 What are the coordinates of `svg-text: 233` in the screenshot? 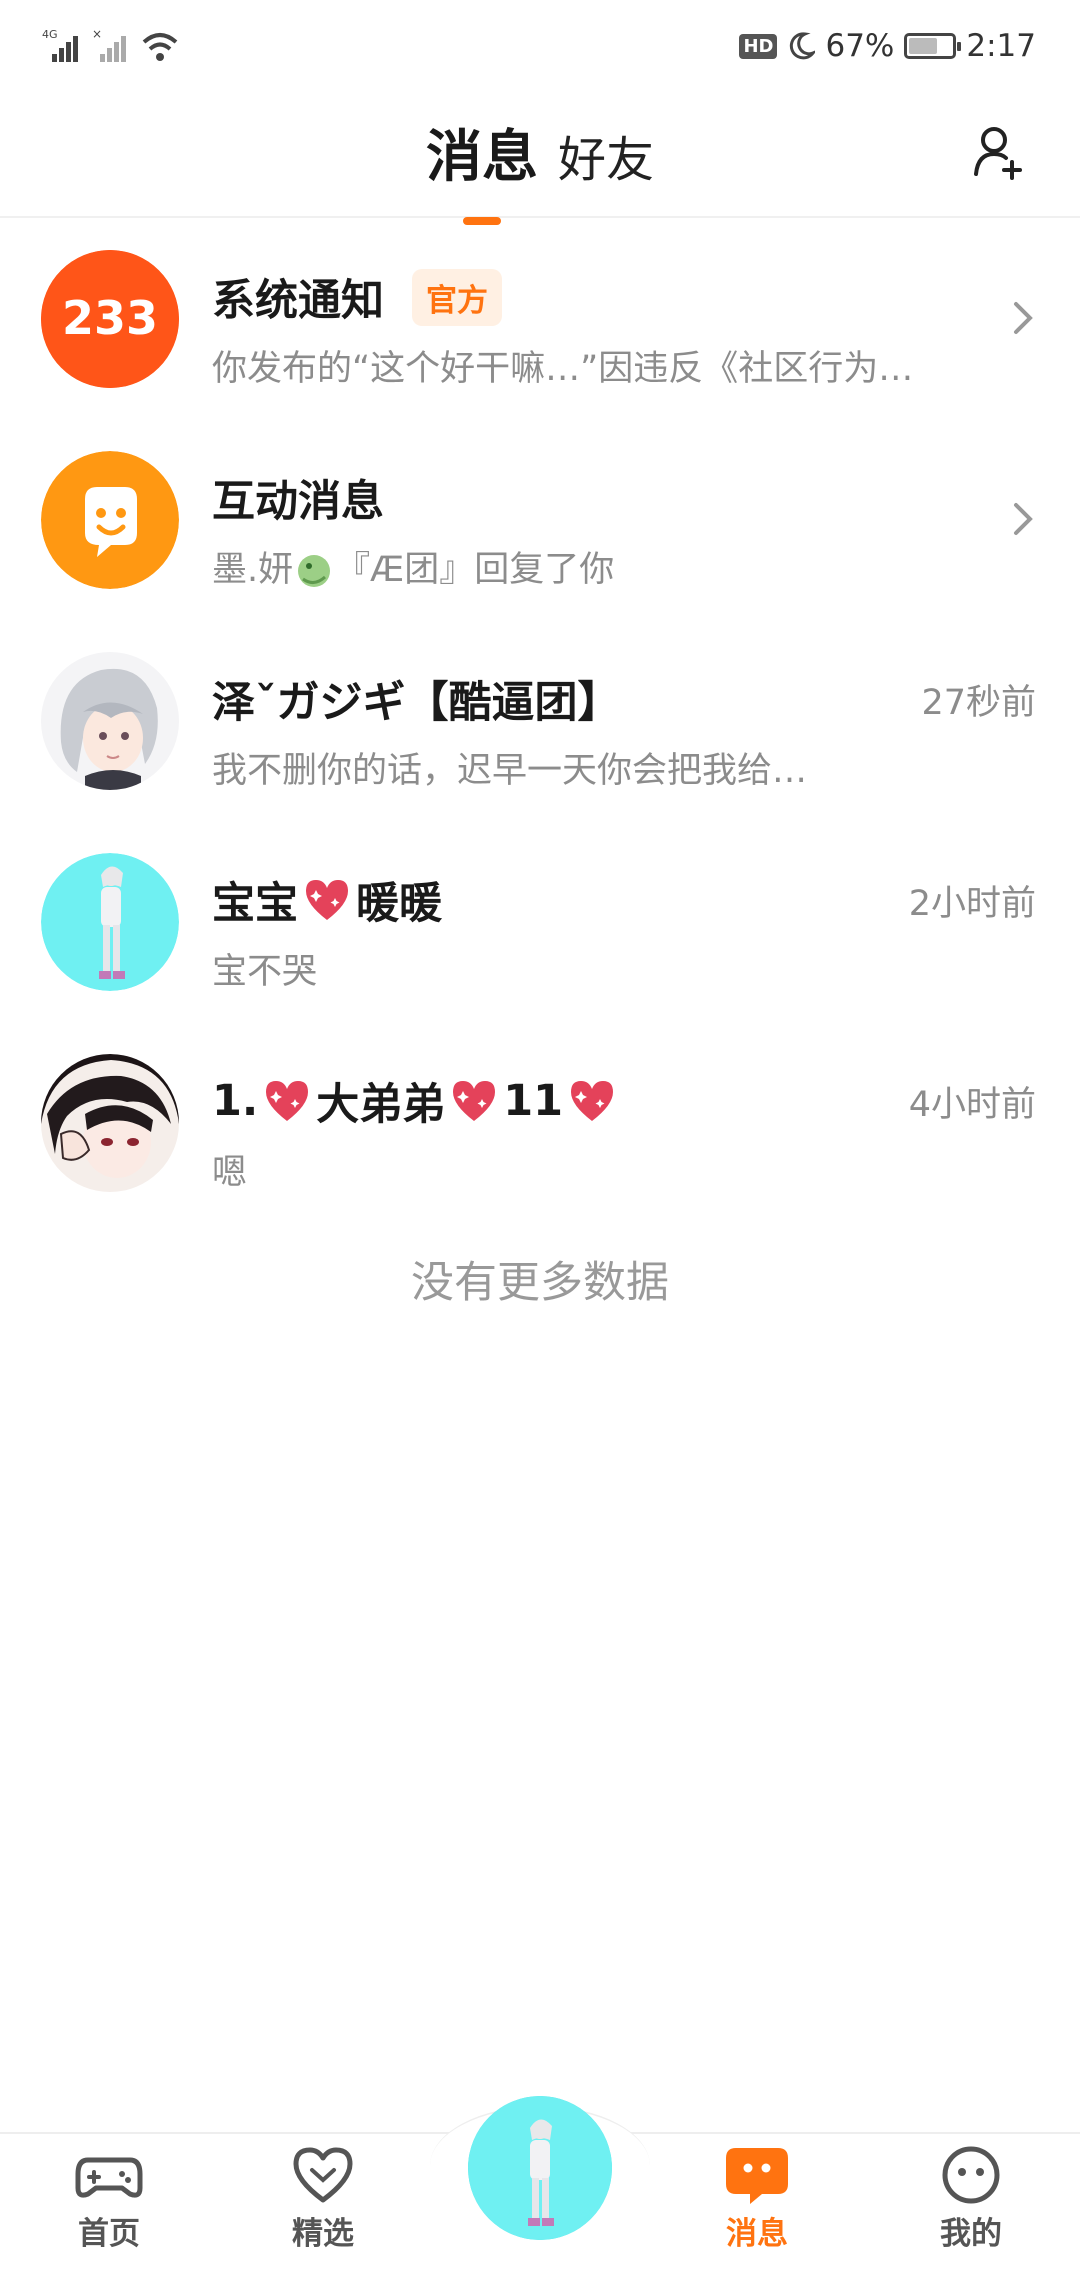 It's located at (110, 318).